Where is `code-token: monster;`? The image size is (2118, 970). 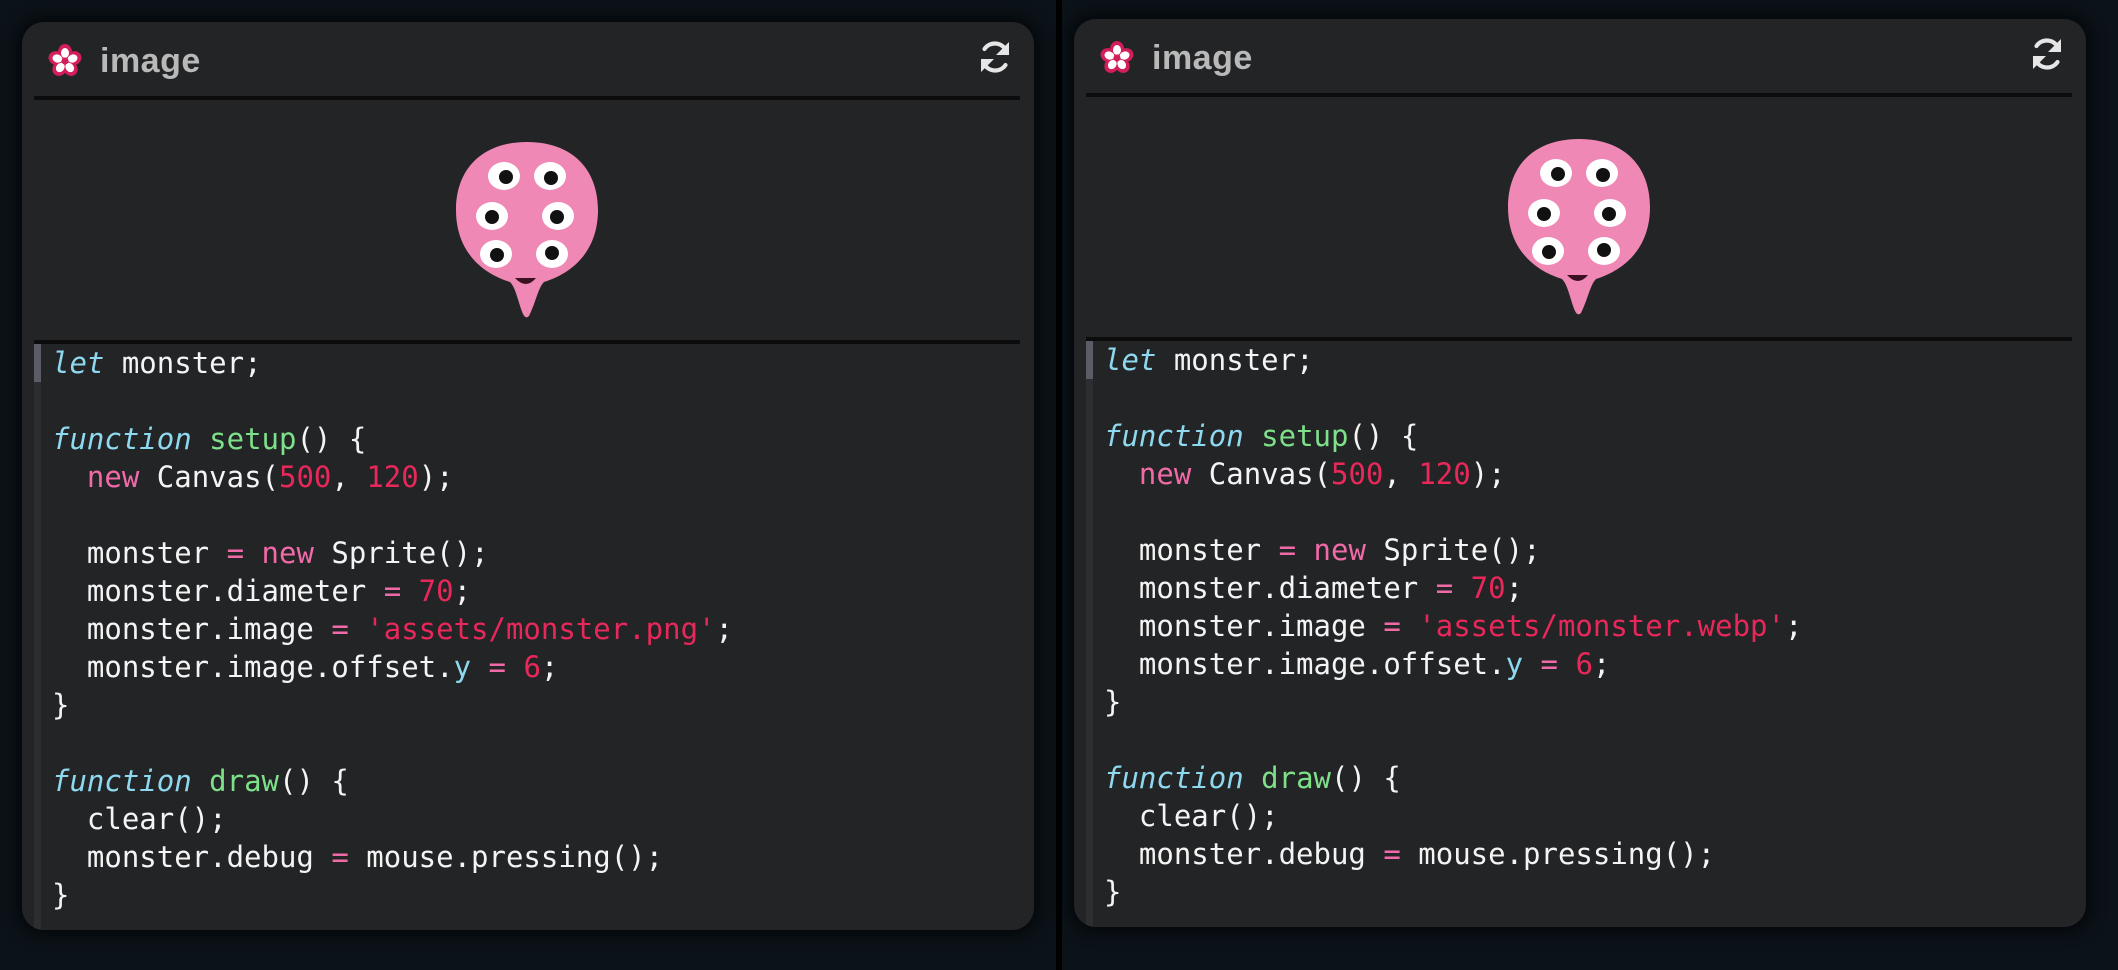
code-token: monster; is located at coordinates (183, 363).